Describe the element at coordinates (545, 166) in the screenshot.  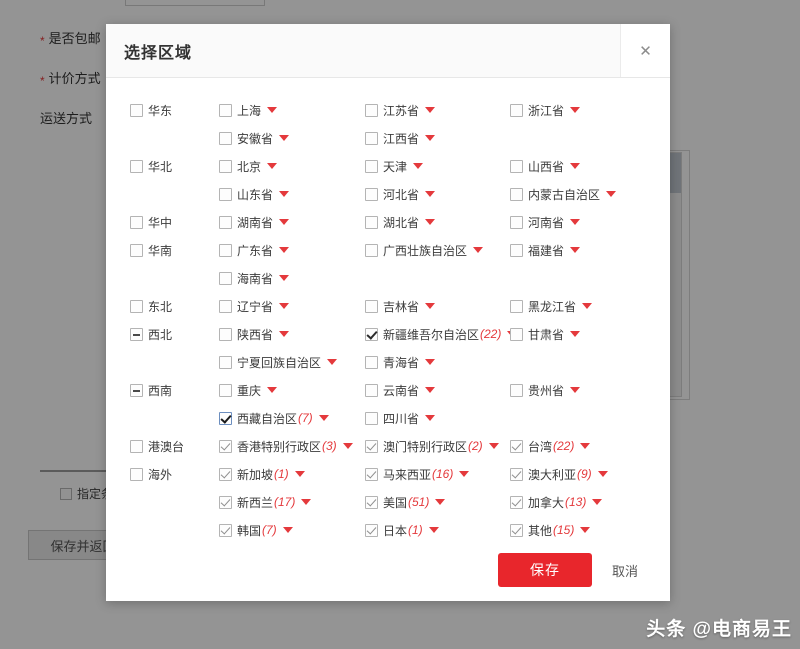
I see `region-item-山西省: 山西省` at that location.